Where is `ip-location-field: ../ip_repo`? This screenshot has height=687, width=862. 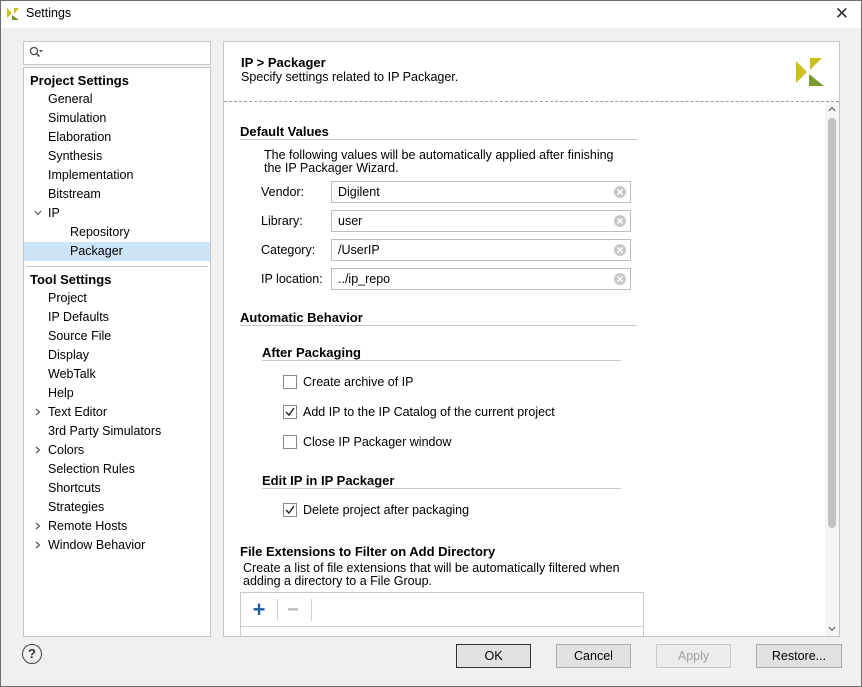 ip-location-field: ../ip_repo is located at coordinates (481, 279).